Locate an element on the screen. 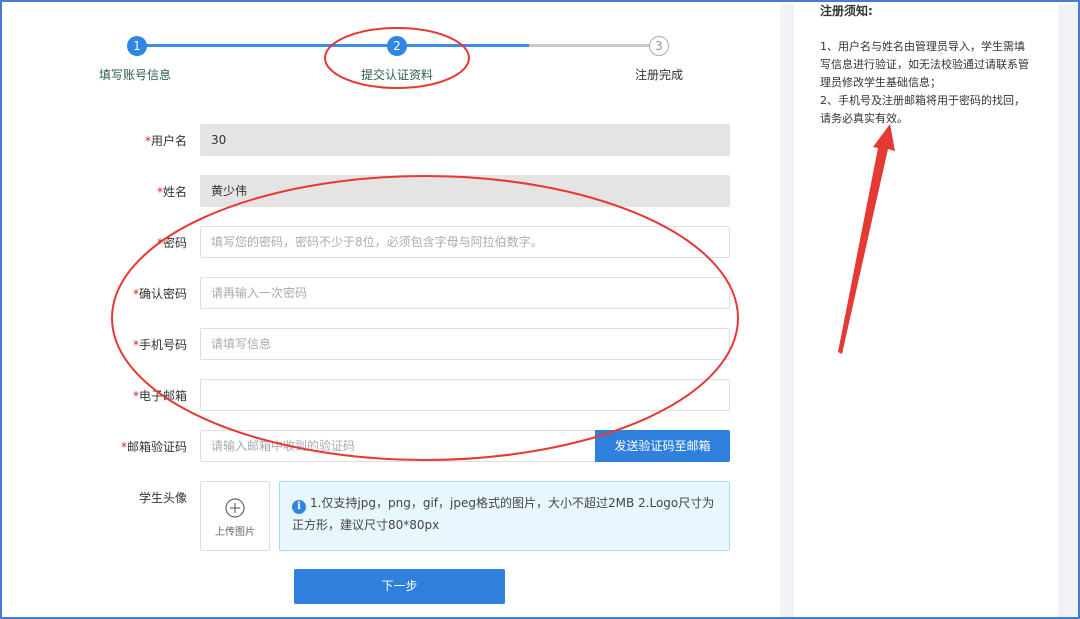 The image size is (1080, 619). step-3-circle: 3 is located at coordinates (659, 46).